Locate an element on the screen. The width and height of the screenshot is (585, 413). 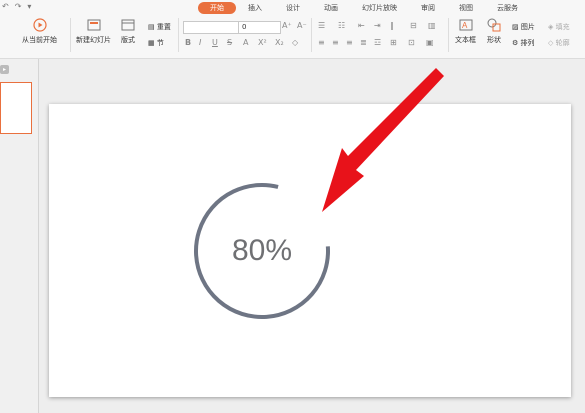
progress-percentage: 80% is located at coordinates (262, 250).